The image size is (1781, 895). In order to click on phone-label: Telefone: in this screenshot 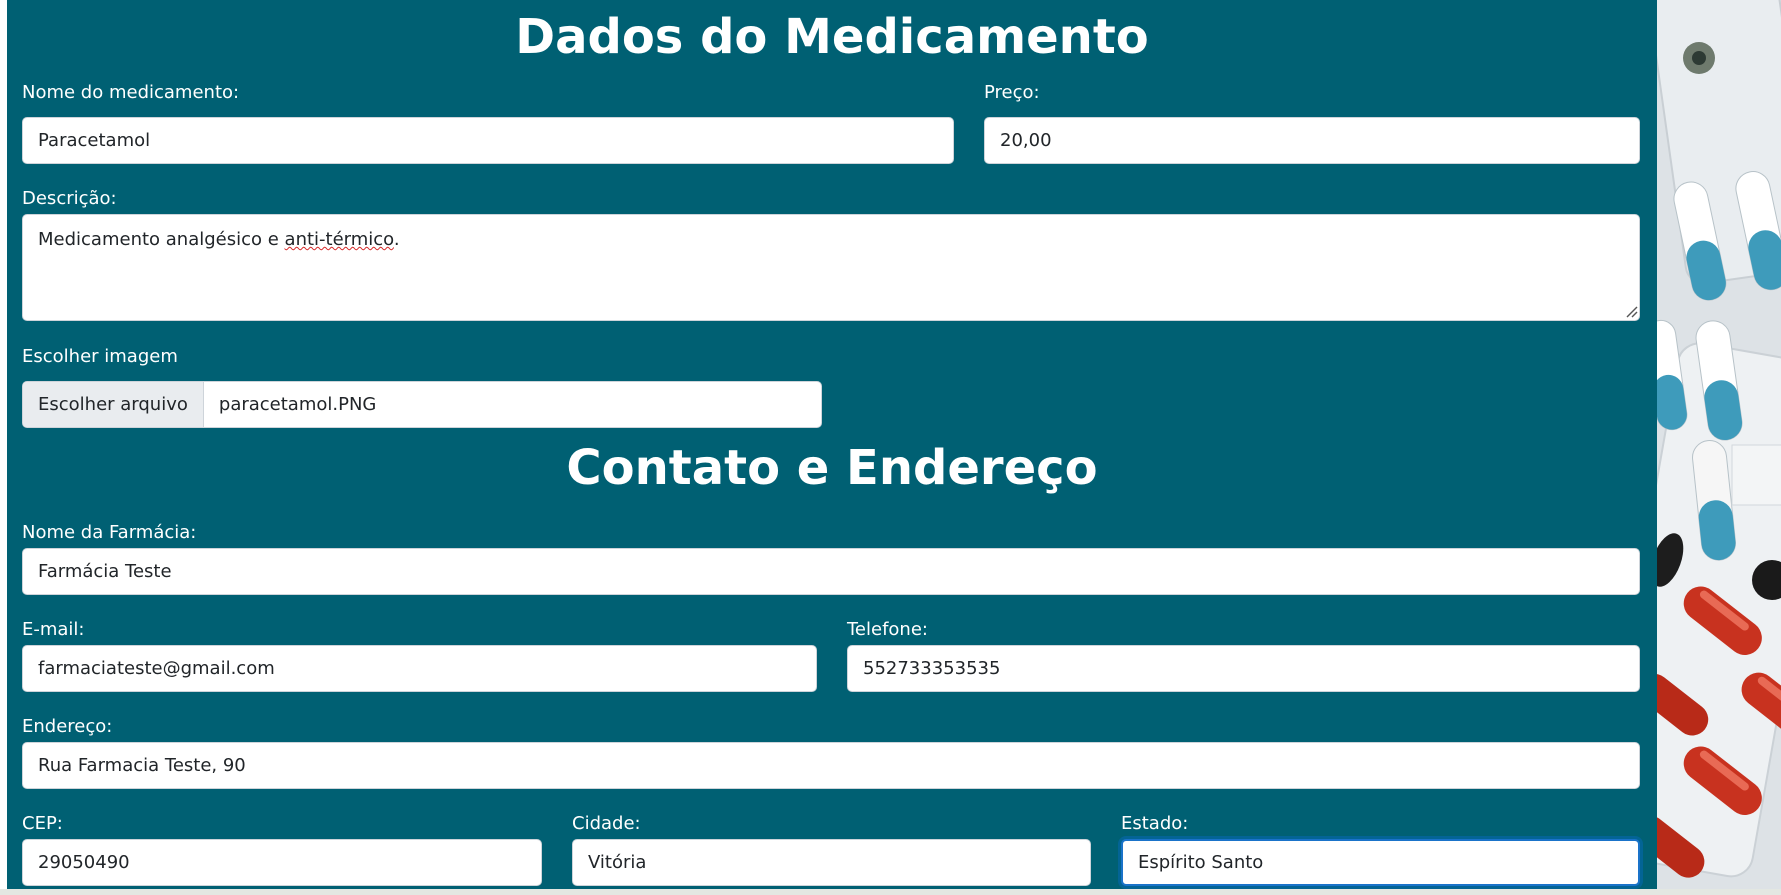, I will do `click(887, 629)`.